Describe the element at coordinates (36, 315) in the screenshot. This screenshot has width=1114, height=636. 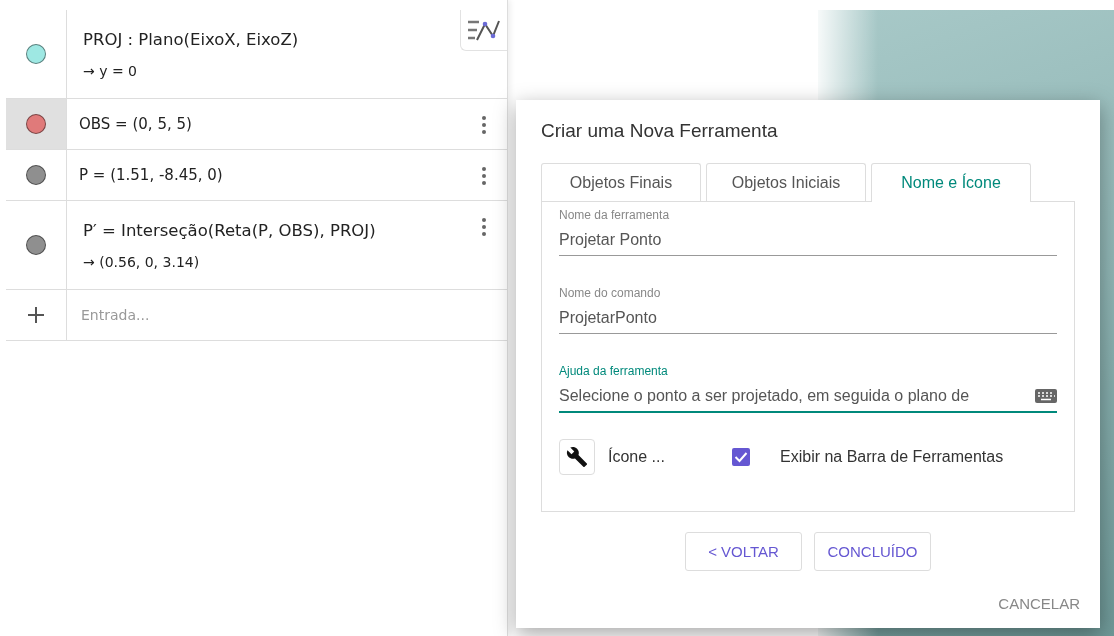
I see `plus-icon` at that location.